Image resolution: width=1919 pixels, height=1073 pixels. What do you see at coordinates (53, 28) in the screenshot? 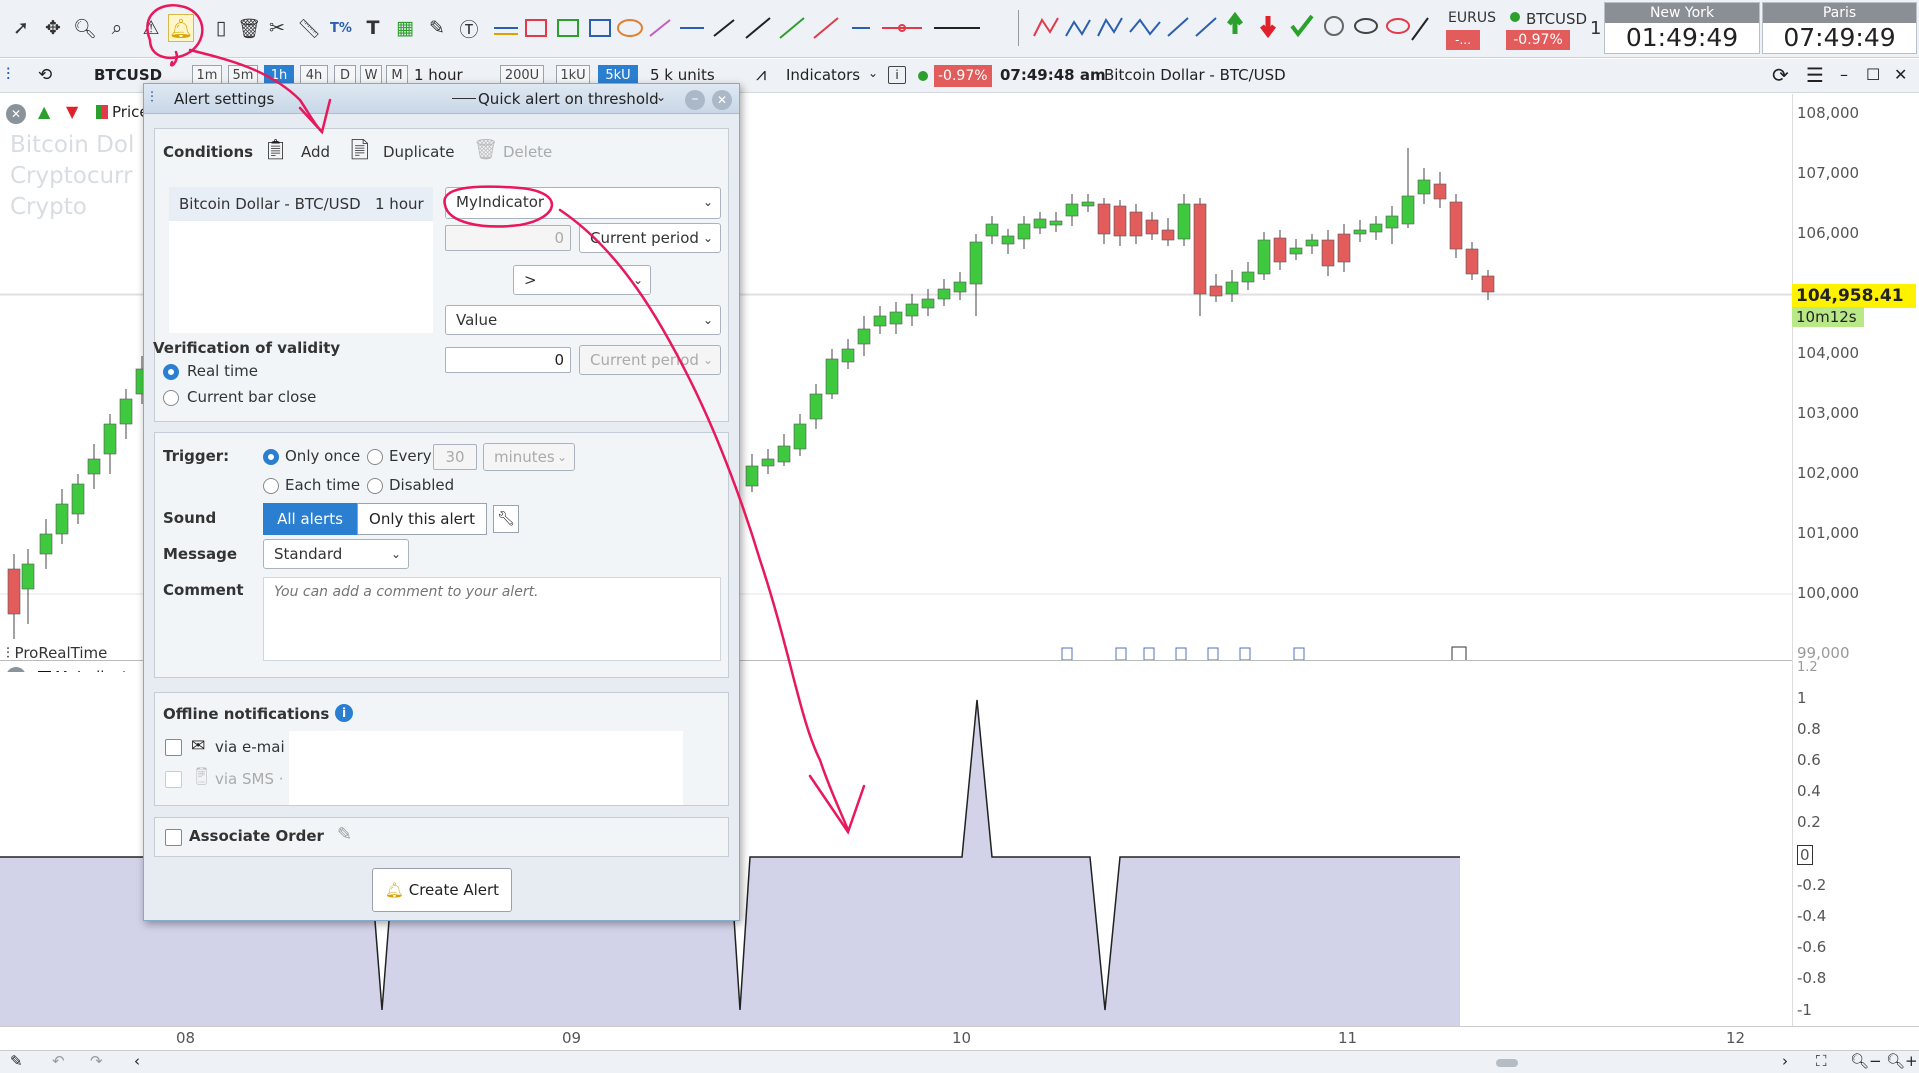
I see `crosshair-pointer-icon: ✥` at bounding box center [53, 28].